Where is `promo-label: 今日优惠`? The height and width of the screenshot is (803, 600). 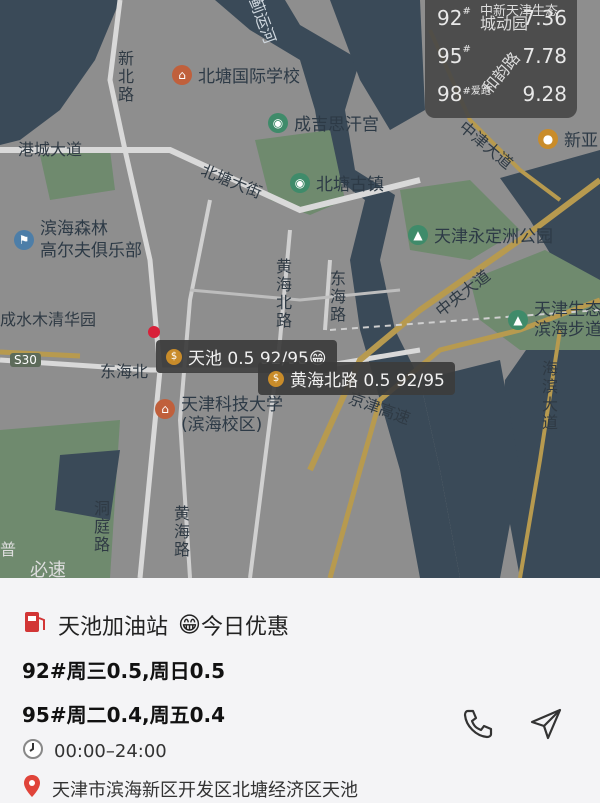 promo-label: 今日优惠 is located at coordinates (244, 627).